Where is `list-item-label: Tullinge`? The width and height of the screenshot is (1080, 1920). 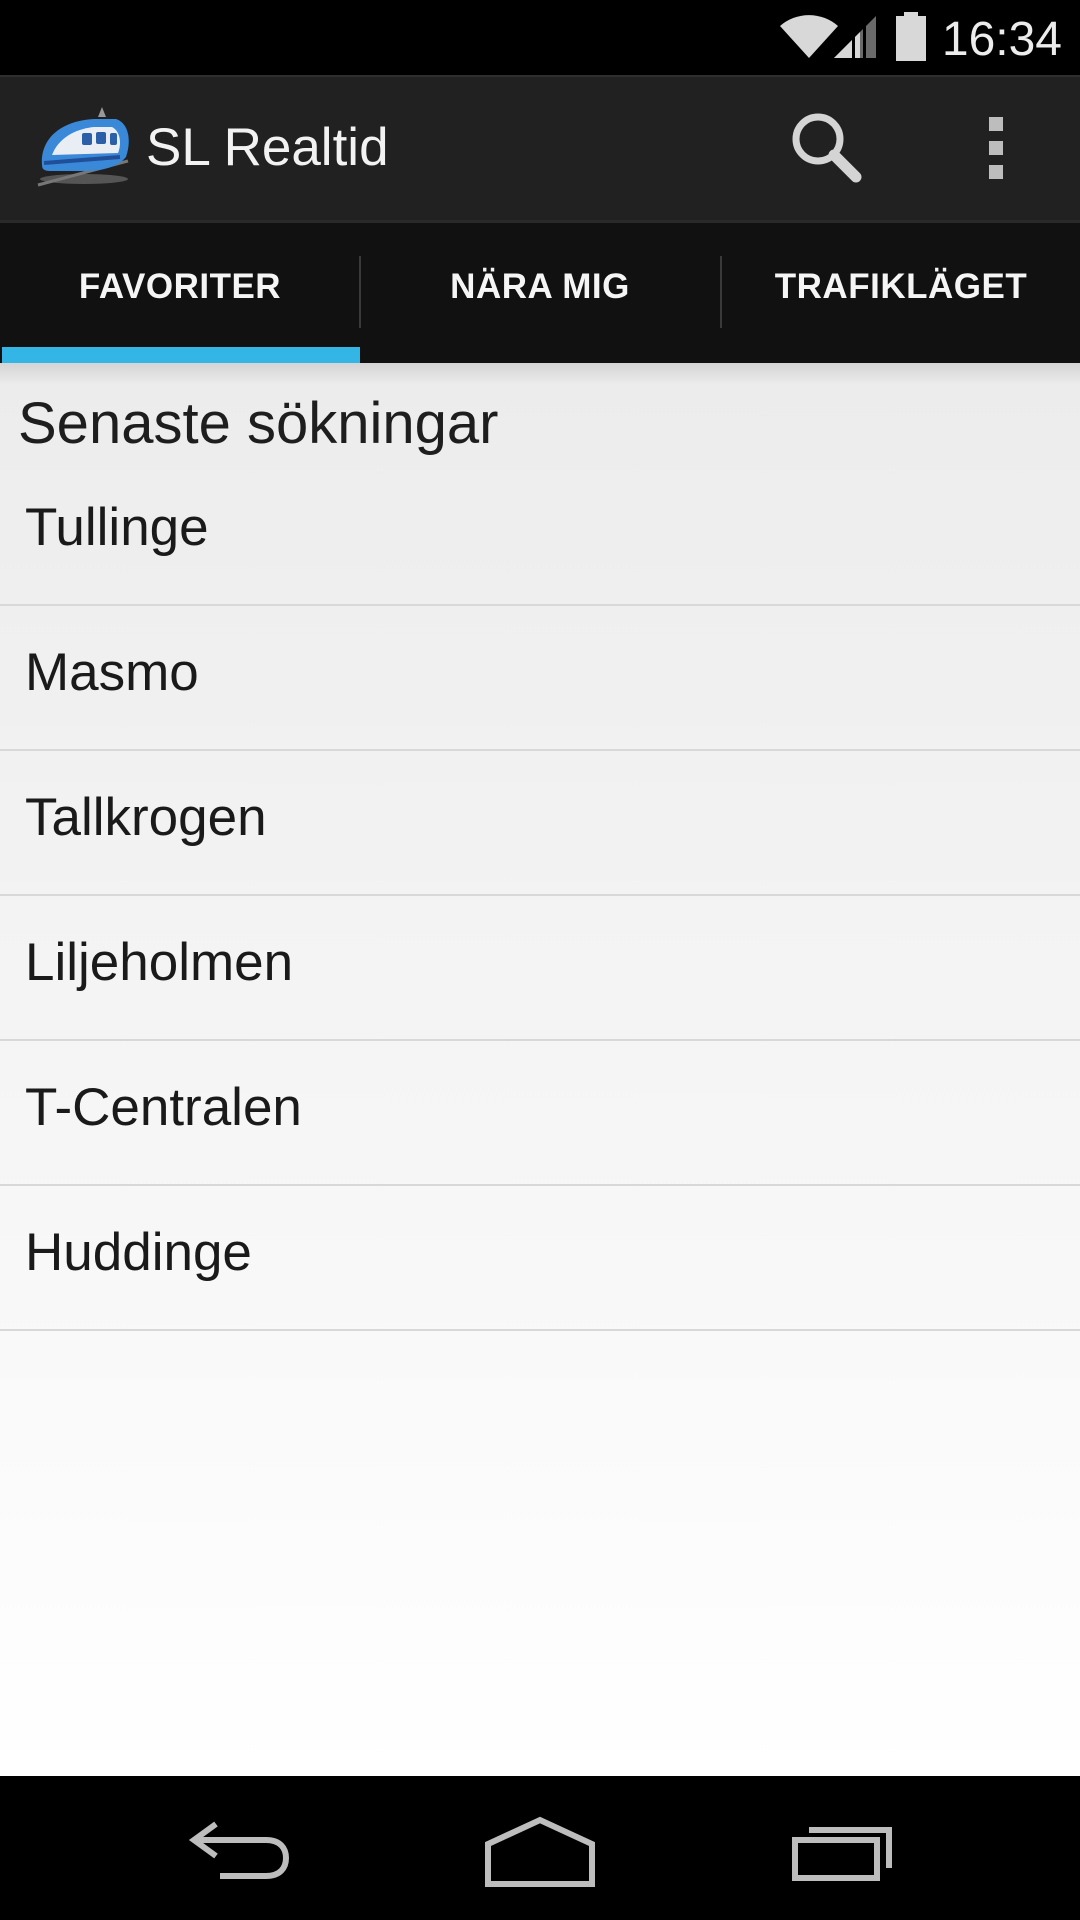
list-item-label: Tullinge is located at coordinates (117, 527).